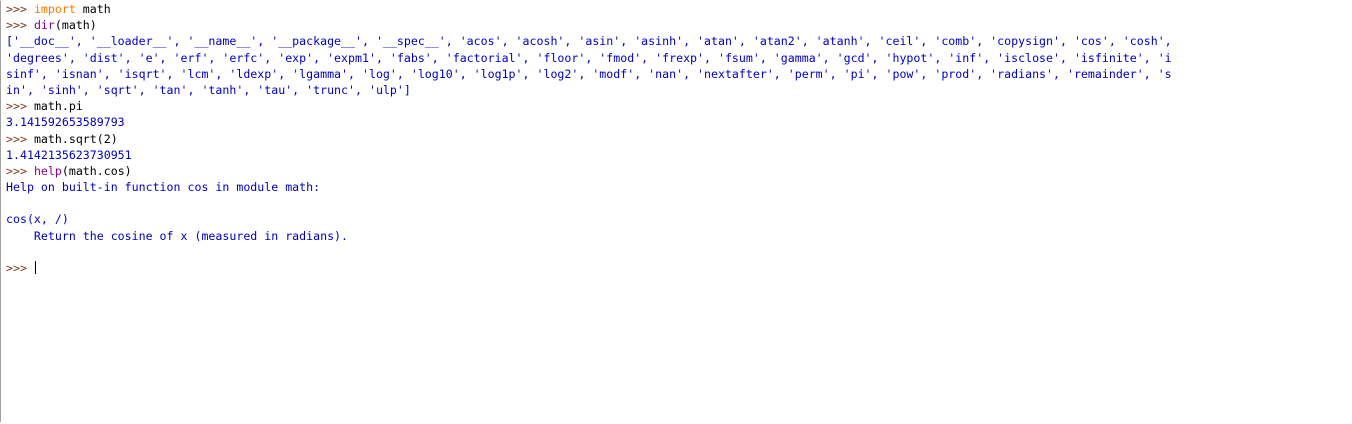 The height and width of the screenshot is (424, 1352). I want to click on text-cursor, so click(35, 267).